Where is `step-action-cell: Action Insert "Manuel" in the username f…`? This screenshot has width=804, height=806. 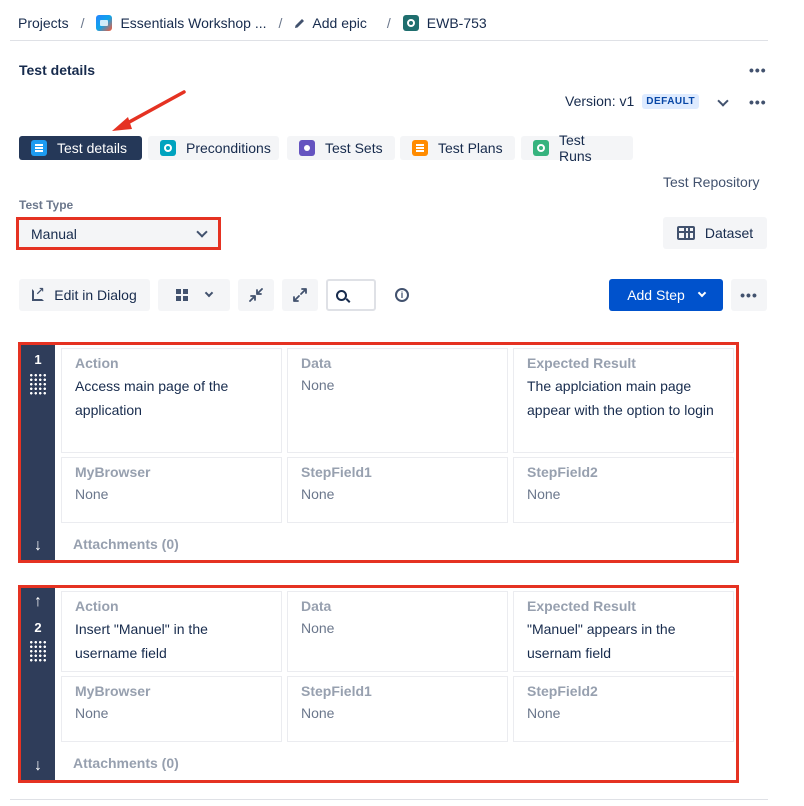 step-action-cell: Action Insert "Manuel" in the username f… is located at coordinates (171, 631).